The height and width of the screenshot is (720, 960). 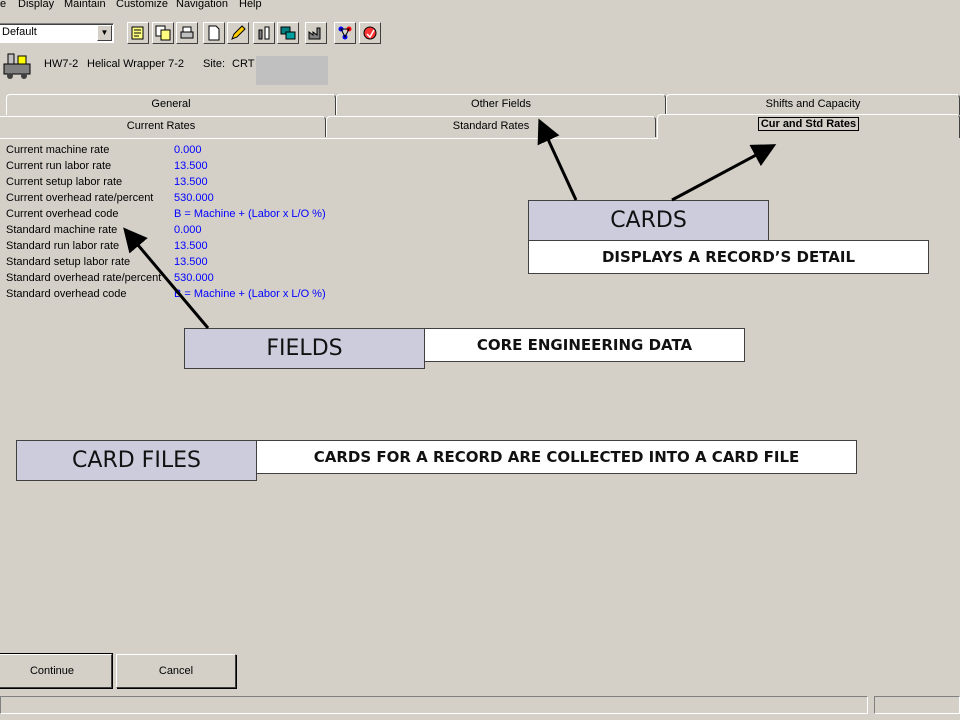 I want to click on tab-standard-rates-label: Standard Rates, so click(x=491, y=126).